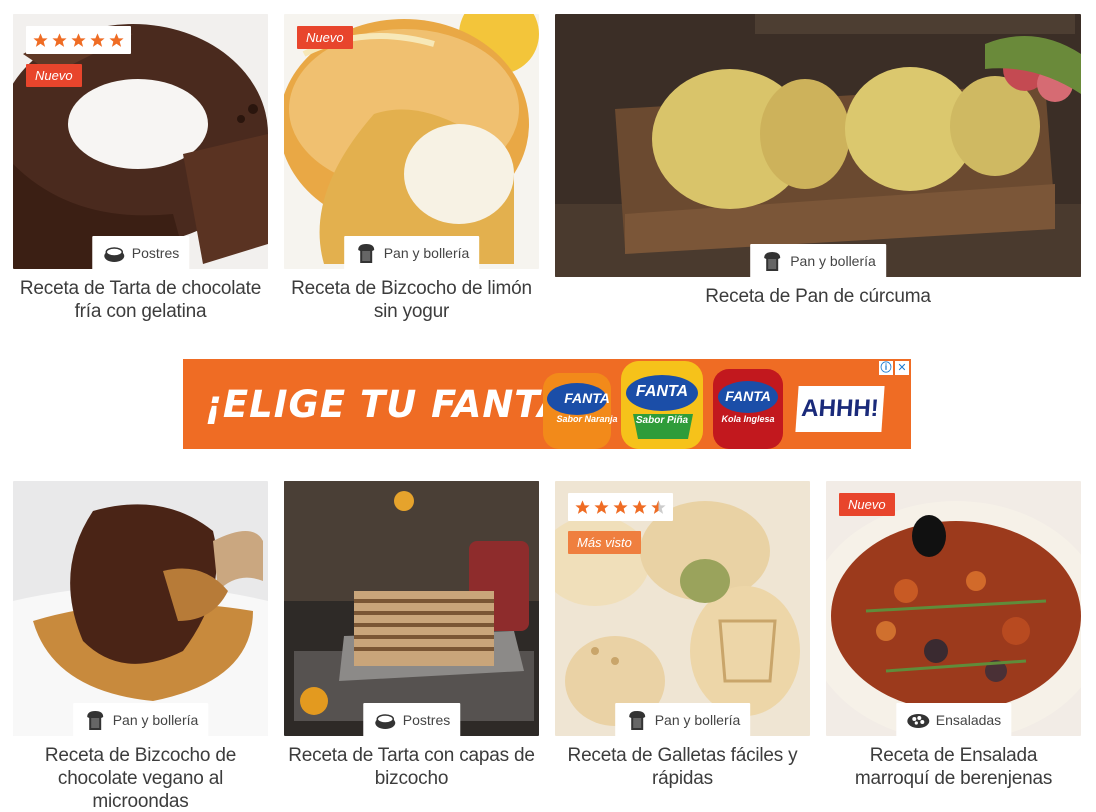  Describe the element at coordinates (902, 368) in the screenshot. I see `close-icon: ✕` at that location.